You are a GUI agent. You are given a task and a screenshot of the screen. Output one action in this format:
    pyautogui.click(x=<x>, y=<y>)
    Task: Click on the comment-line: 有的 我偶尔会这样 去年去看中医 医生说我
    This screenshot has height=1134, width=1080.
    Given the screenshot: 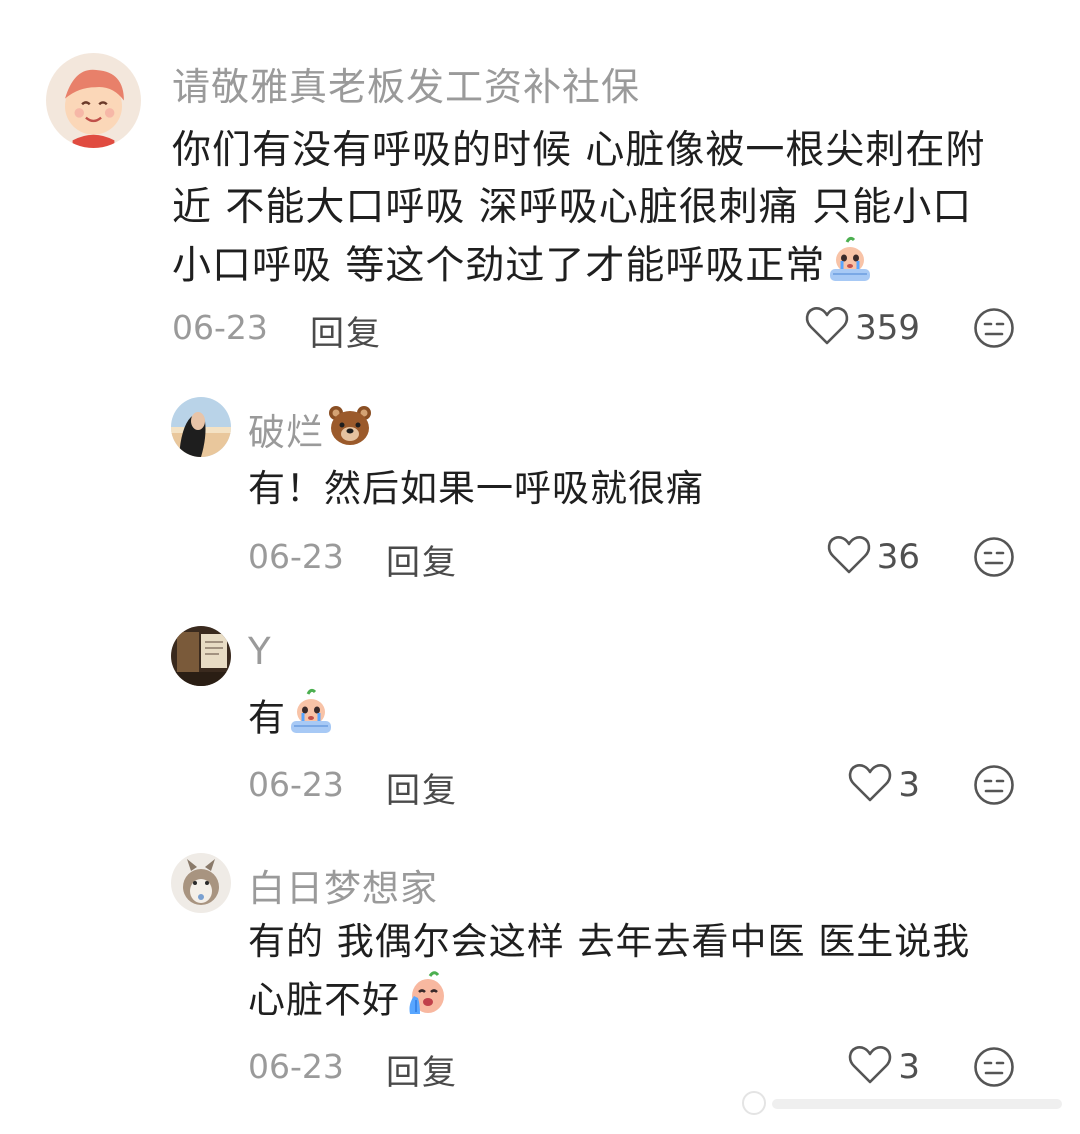 What is the action you would take?
    pyautogui.click(x=609, y=941)
    